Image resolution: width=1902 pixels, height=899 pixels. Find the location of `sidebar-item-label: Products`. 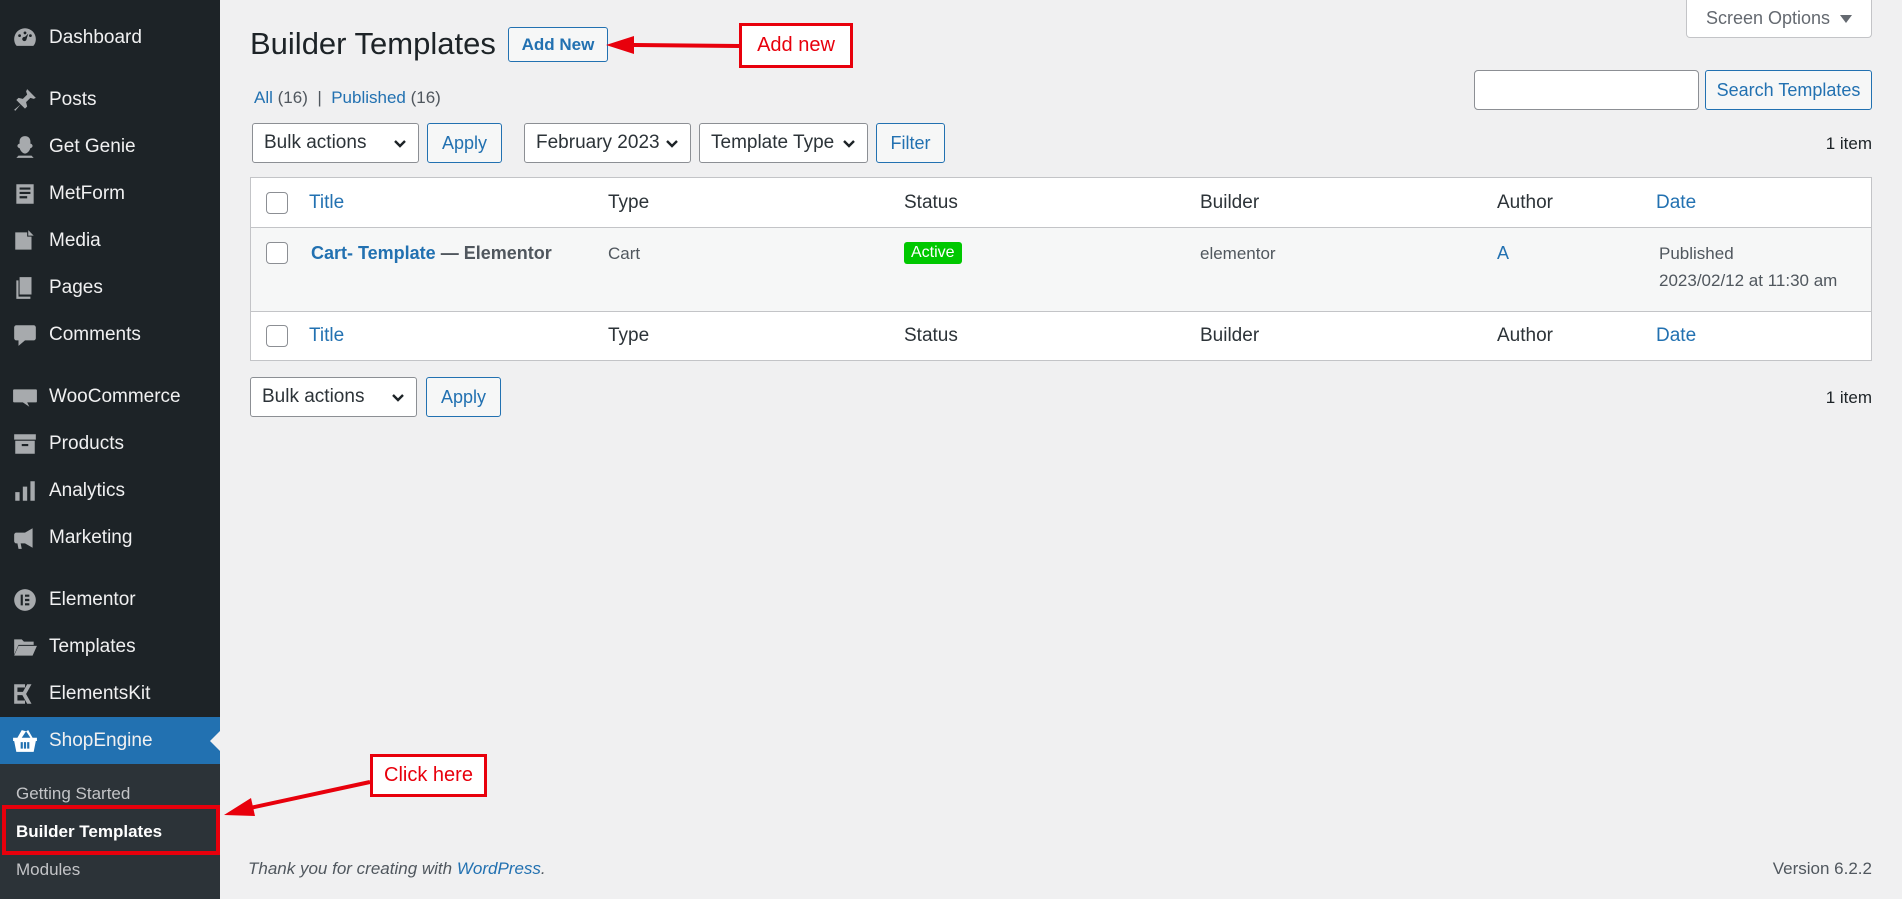

sidebar-item-label: Products is located at coordinates (86, 443).